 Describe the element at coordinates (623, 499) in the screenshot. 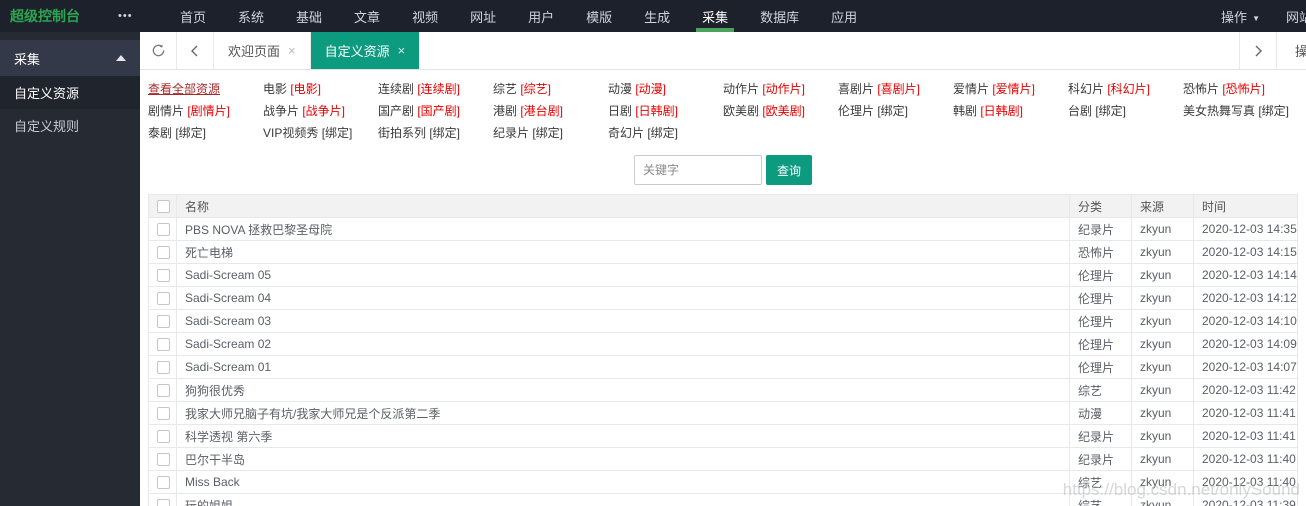

I see `cell-name: 玩的姐姐` at that location.